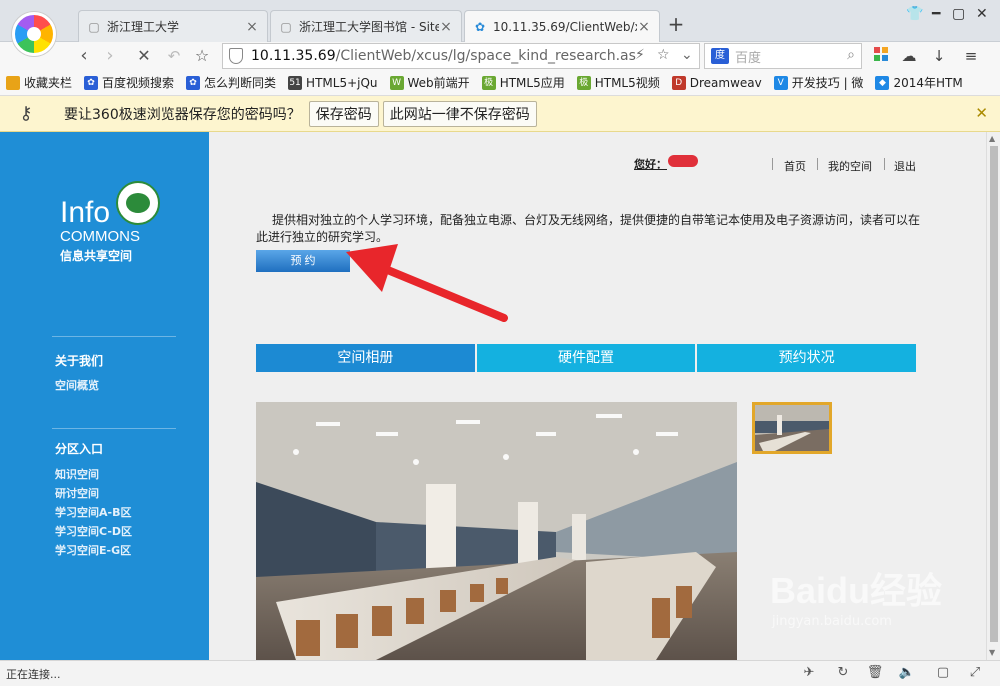 This screenshot has height=686, width=1000. Describe the element at coordinates (971, 56) in the screenshot. I see `menu-icon: ≡` at that location.